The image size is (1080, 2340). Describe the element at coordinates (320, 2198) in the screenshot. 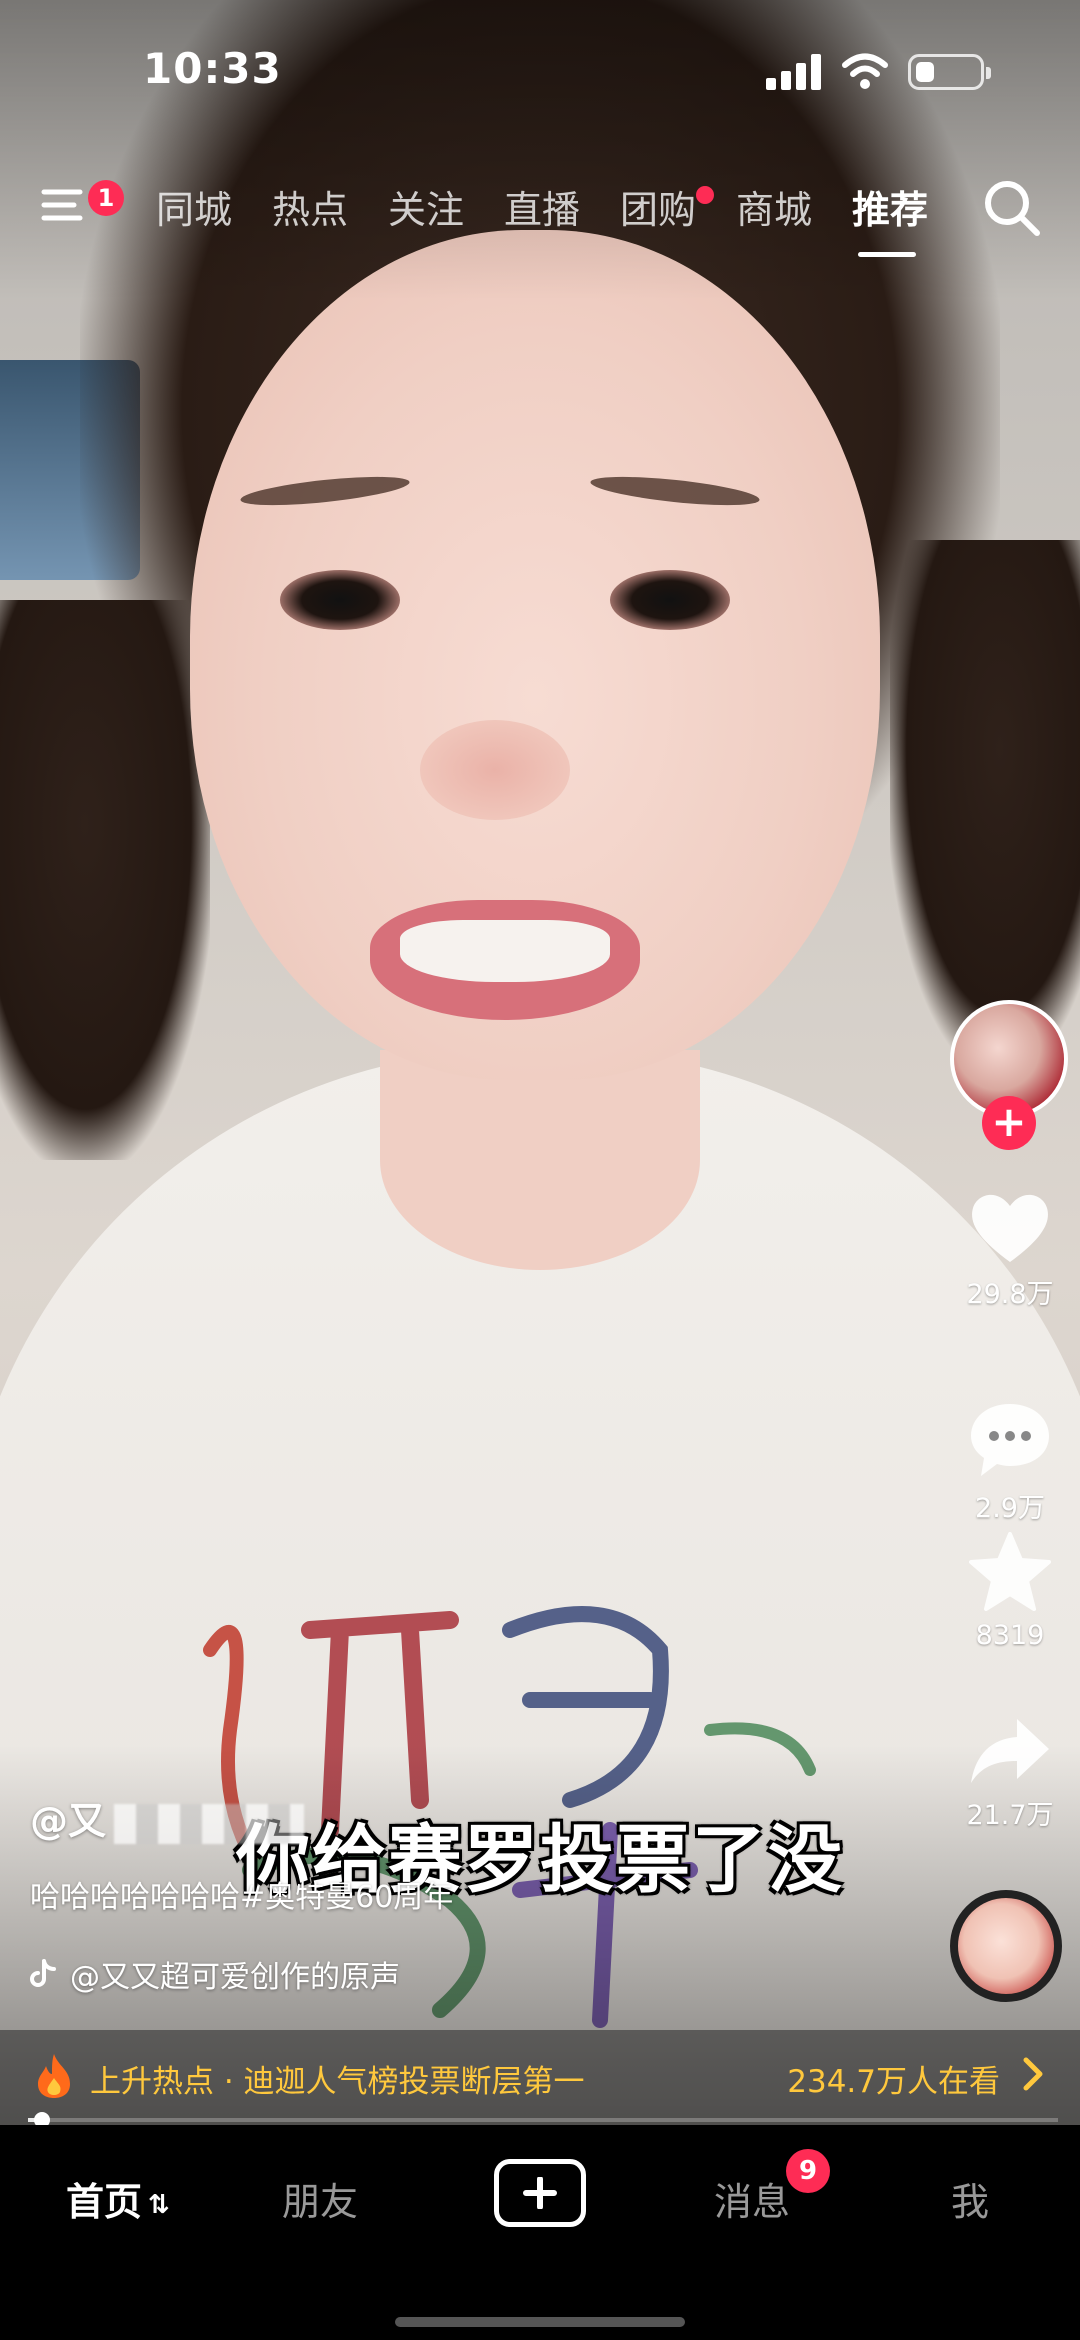

I see `nav-friends: 朋友` at that location.